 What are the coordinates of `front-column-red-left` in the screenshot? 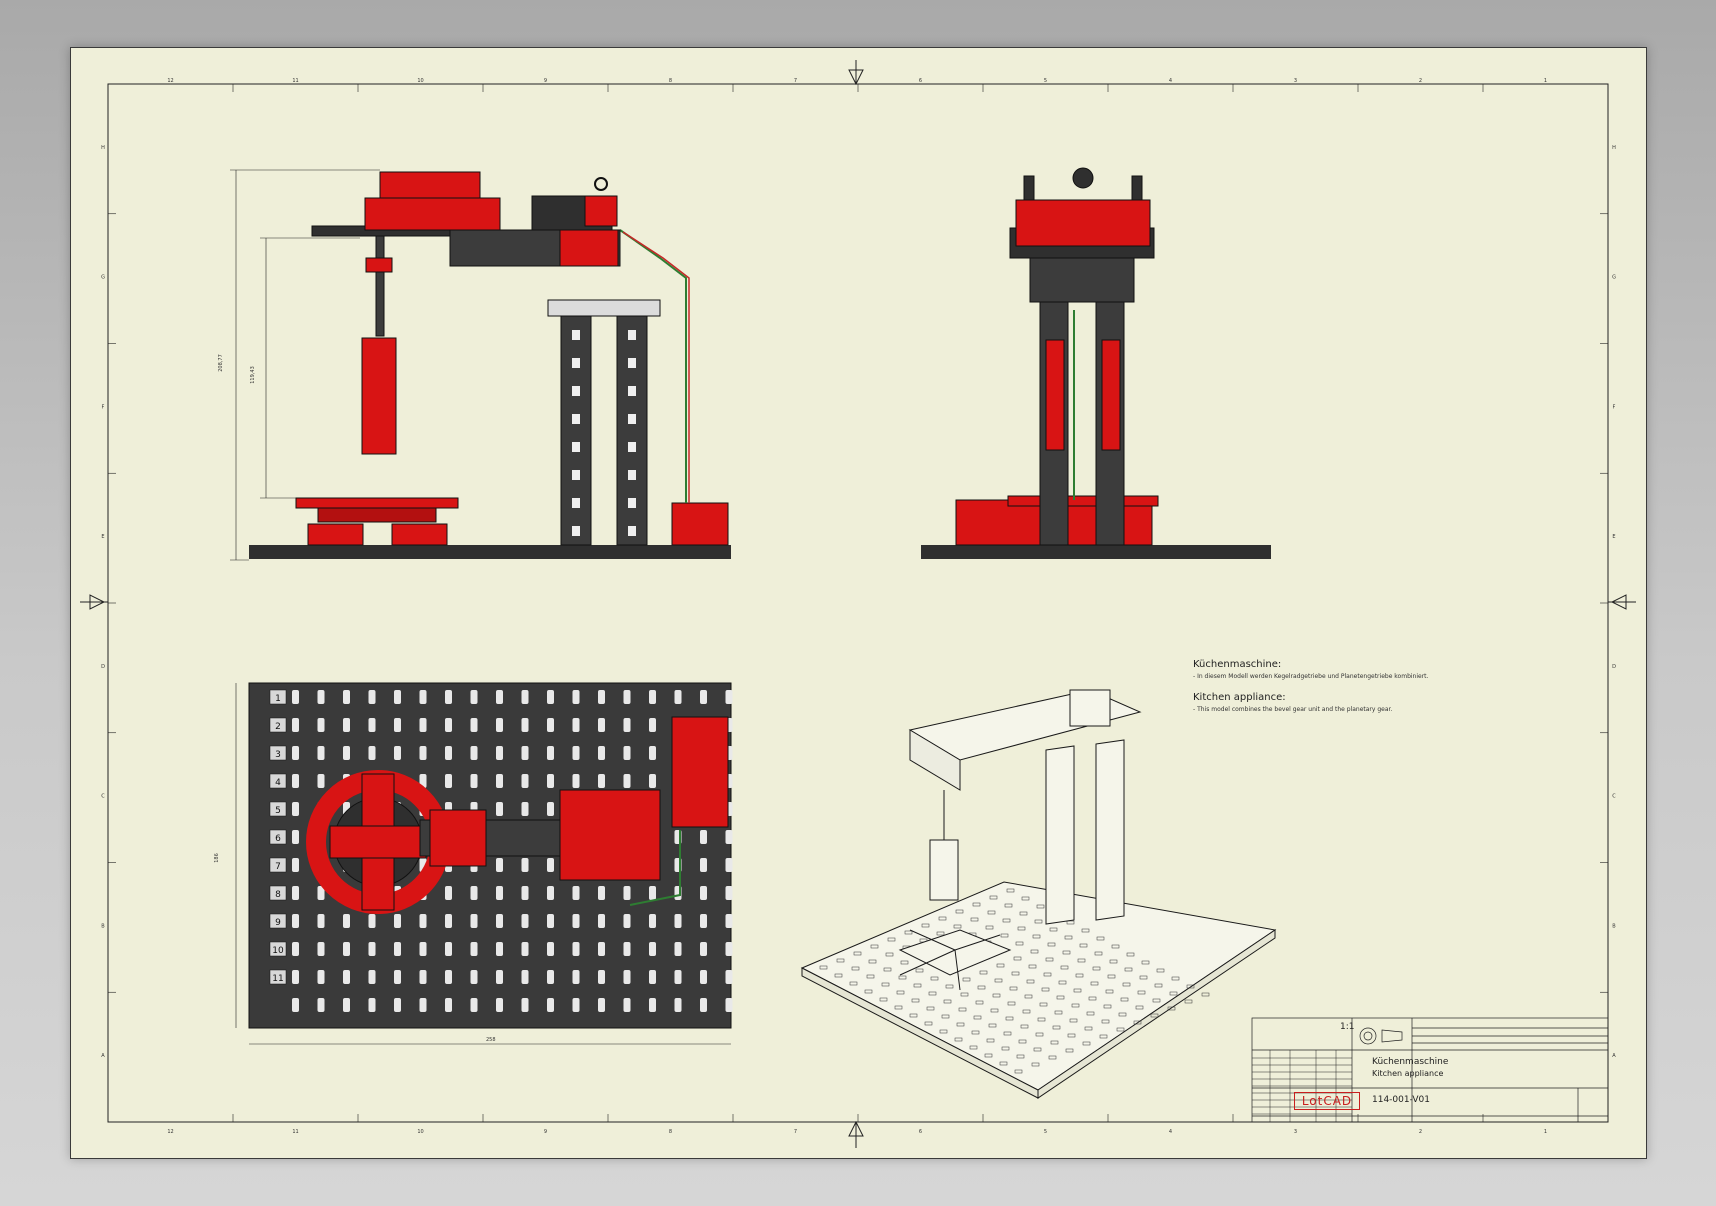 It's located at (1055, 395).